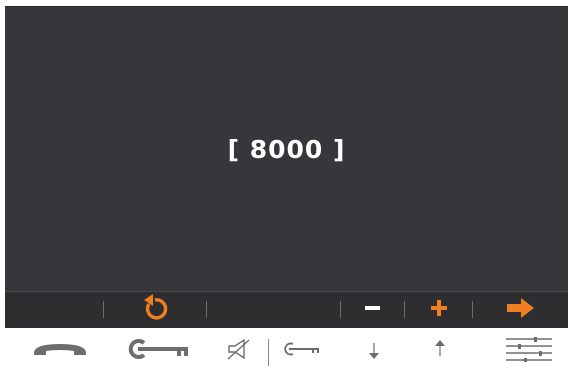  I want to click on minus-button, so click(373, 310).